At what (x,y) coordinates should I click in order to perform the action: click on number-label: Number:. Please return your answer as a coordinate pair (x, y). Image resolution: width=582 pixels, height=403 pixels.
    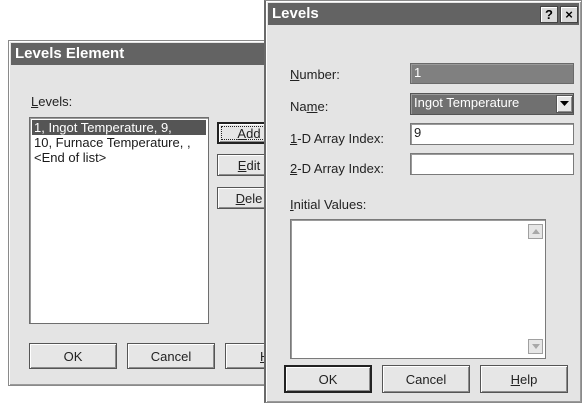
    Looking at the image, I should click on (315, 74).